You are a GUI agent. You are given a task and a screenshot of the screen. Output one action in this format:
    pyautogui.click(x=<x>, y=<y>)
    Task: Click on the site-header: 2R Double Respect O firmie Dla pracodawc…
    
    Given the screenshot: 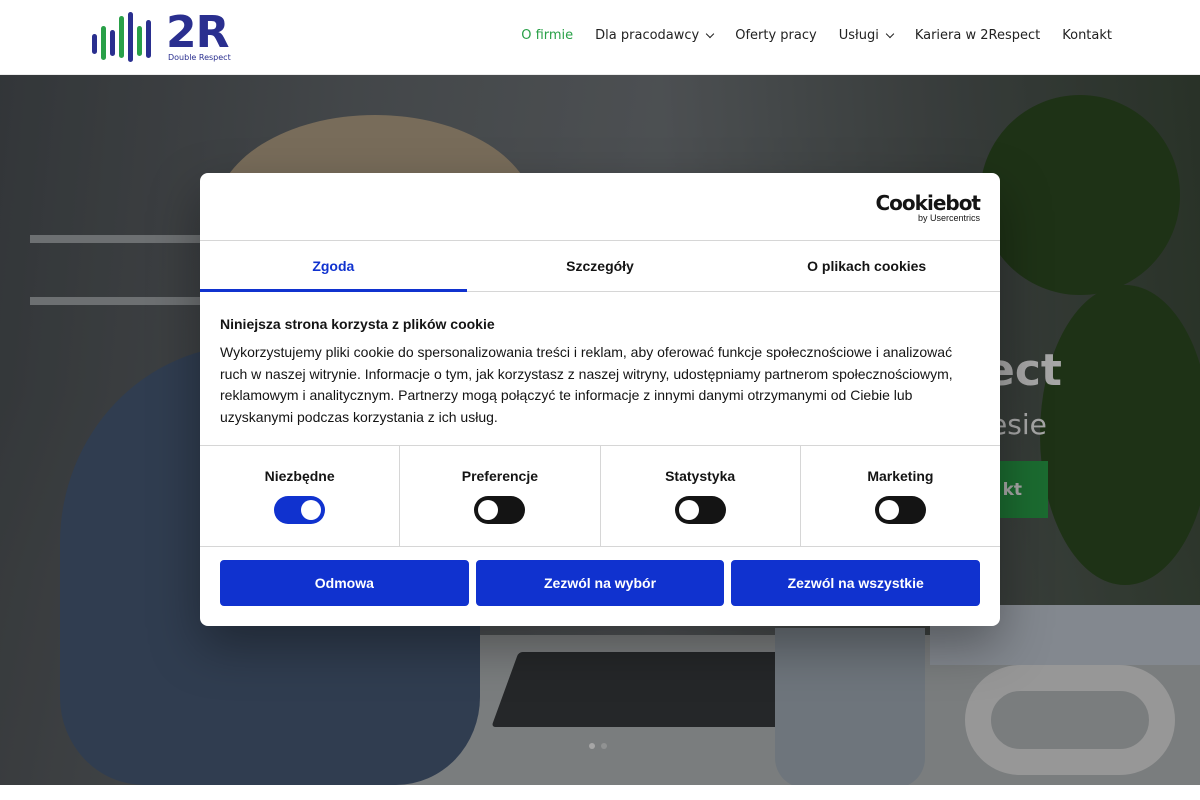 What is the action you would take?
    pyautogui.click(x=600, y=37)
    